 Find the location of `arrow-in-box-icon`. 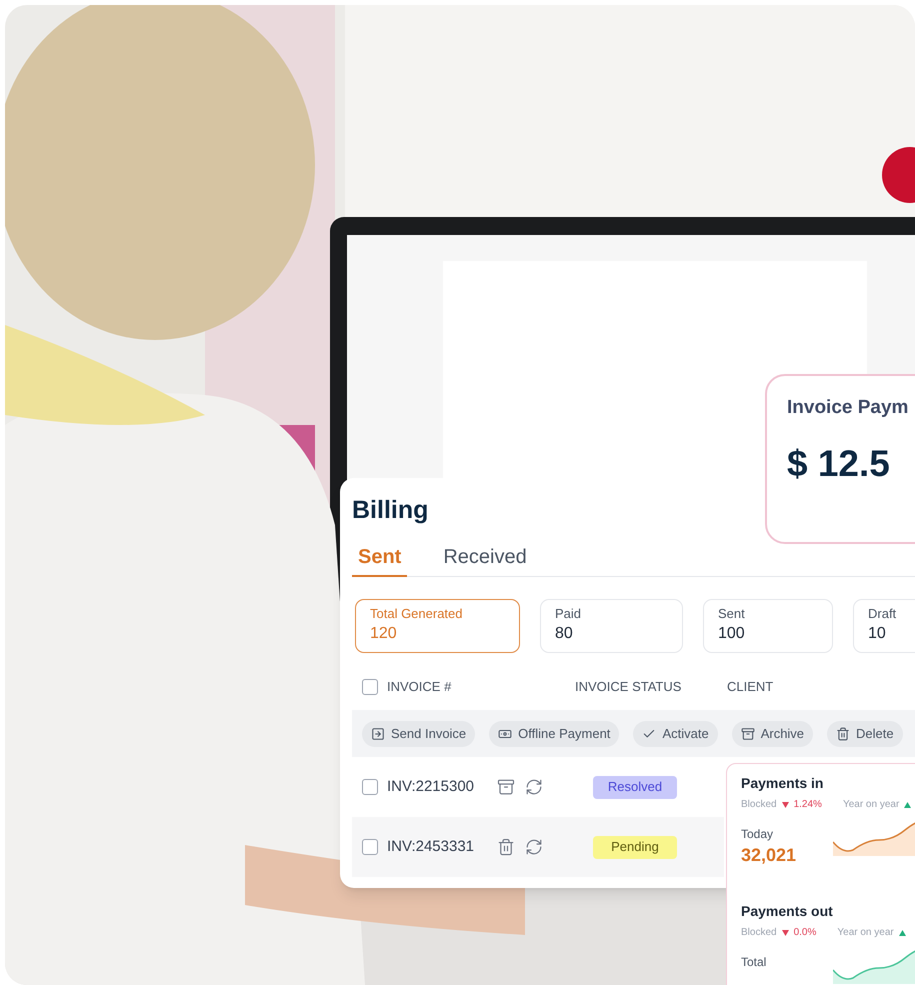

arrow-in-box-icon is located at coordinates (378, 733).